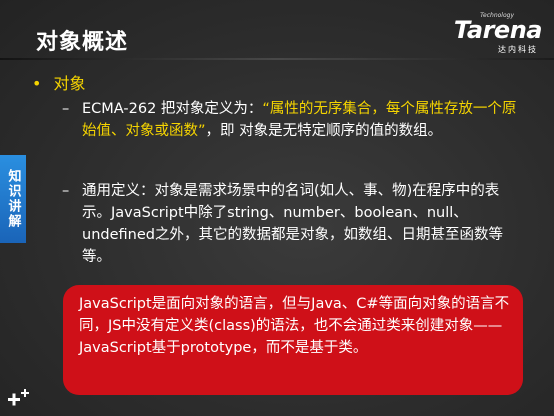 This screenshot has height=416, width=554. What do you see at coordinates (324, 131) in the screenshot?
I see `definition-suffix: ，即 对象是无特定顺序的值的数组。` at bounding box center [324, 131].